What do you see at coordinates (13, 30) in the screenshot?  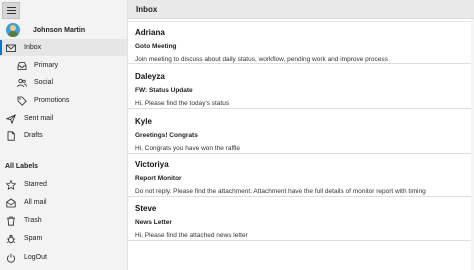 I see `avatar` at bounding box center [13, 30].